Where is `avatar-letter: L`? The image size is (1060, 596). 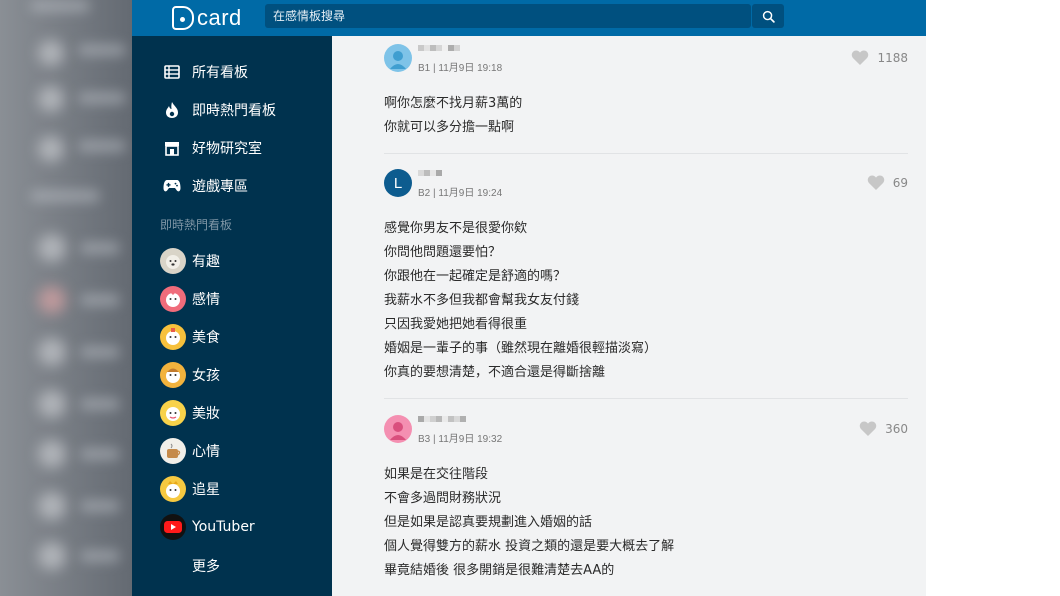
avatar-letter: L is located at coordinates (398, 183).